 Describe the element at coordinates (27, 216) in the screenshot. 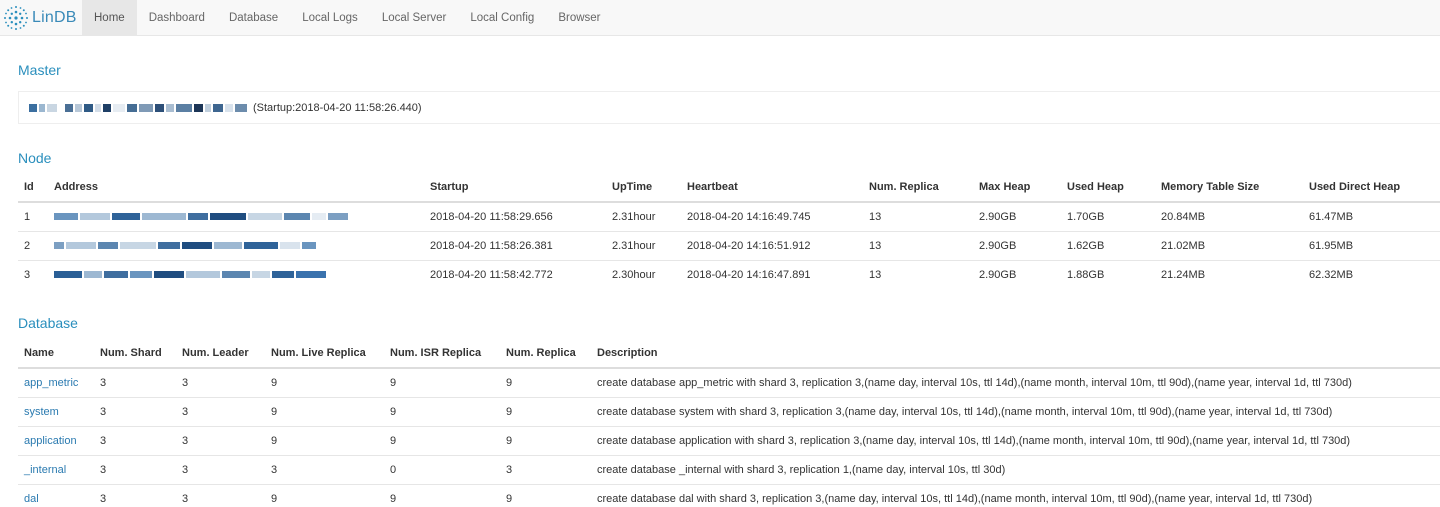

I see `node-id: 1` at that location.